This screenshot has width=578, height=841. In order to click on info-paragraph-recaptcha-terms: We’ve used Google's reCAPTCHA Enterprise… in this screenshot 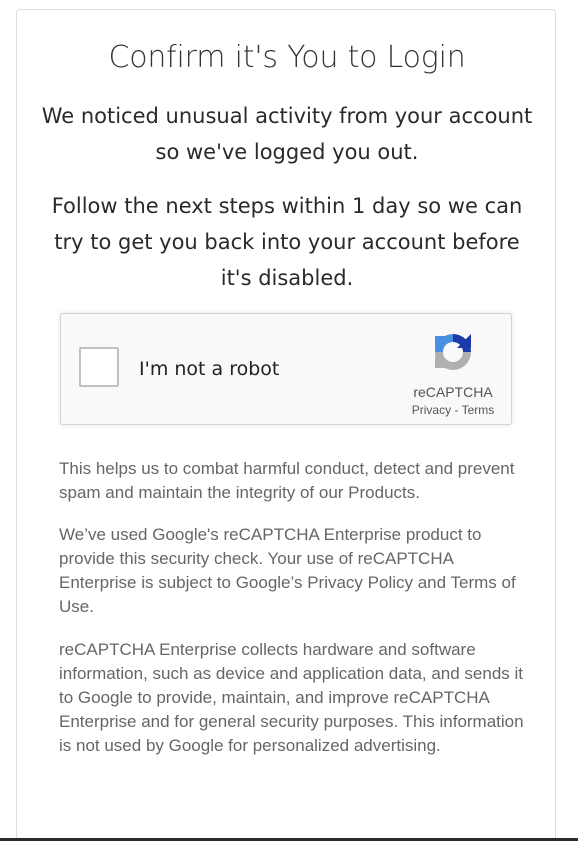, I will do `click(287, 570)`.